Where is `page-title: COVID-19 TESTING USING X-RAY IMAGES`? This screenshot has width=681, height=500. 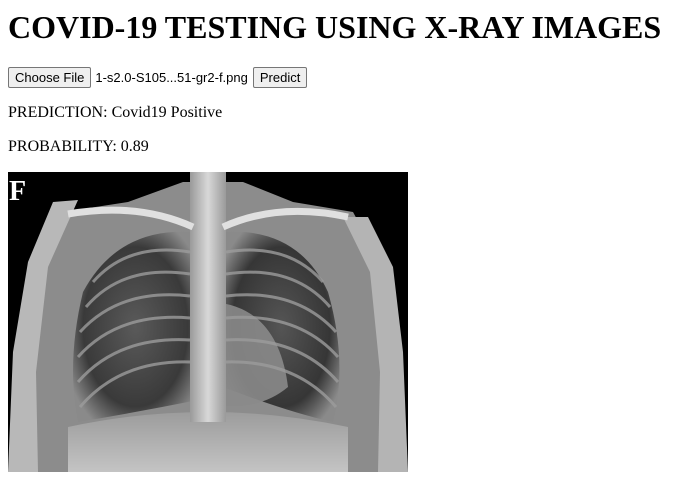
page-title: COVID-19 TESTING USING X-RAY IMAGES is located at coordinates (335, 27).